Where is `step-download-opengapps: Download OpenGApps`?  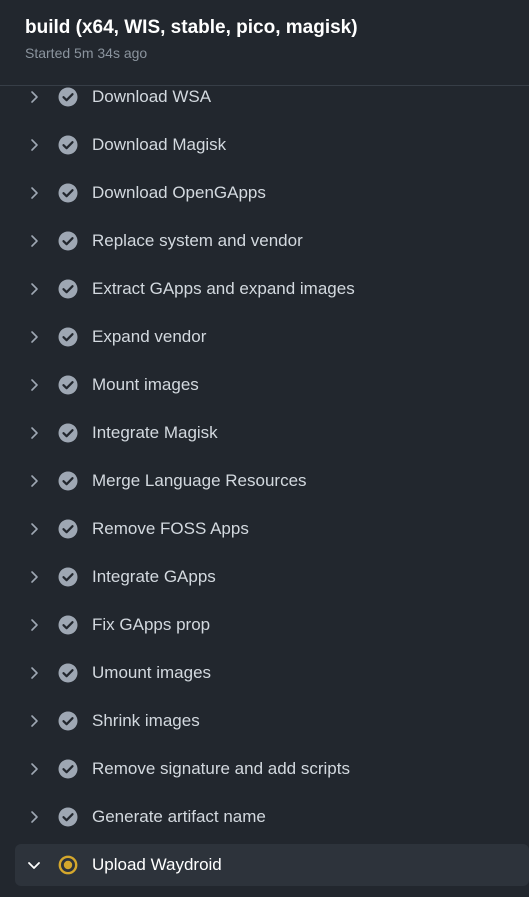
step-download-opengapps: Download OpenGApps is located at coordinates (272, 193).